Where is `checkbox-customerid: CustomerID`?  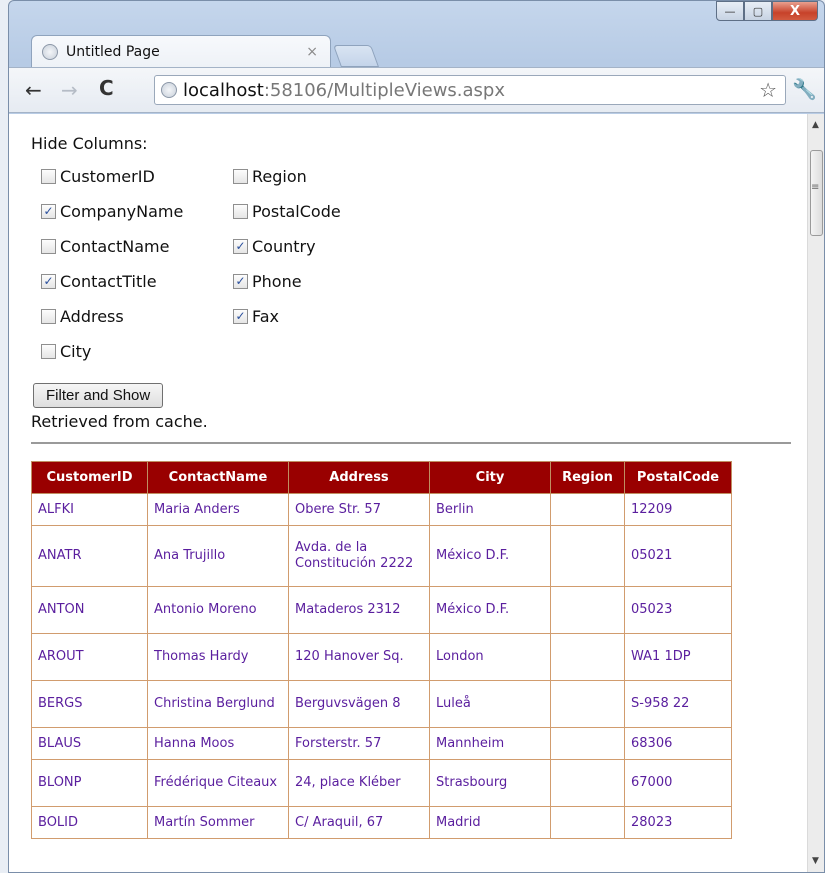 checkbox-customerid: CustomerID is located at coordinates (137, 176).